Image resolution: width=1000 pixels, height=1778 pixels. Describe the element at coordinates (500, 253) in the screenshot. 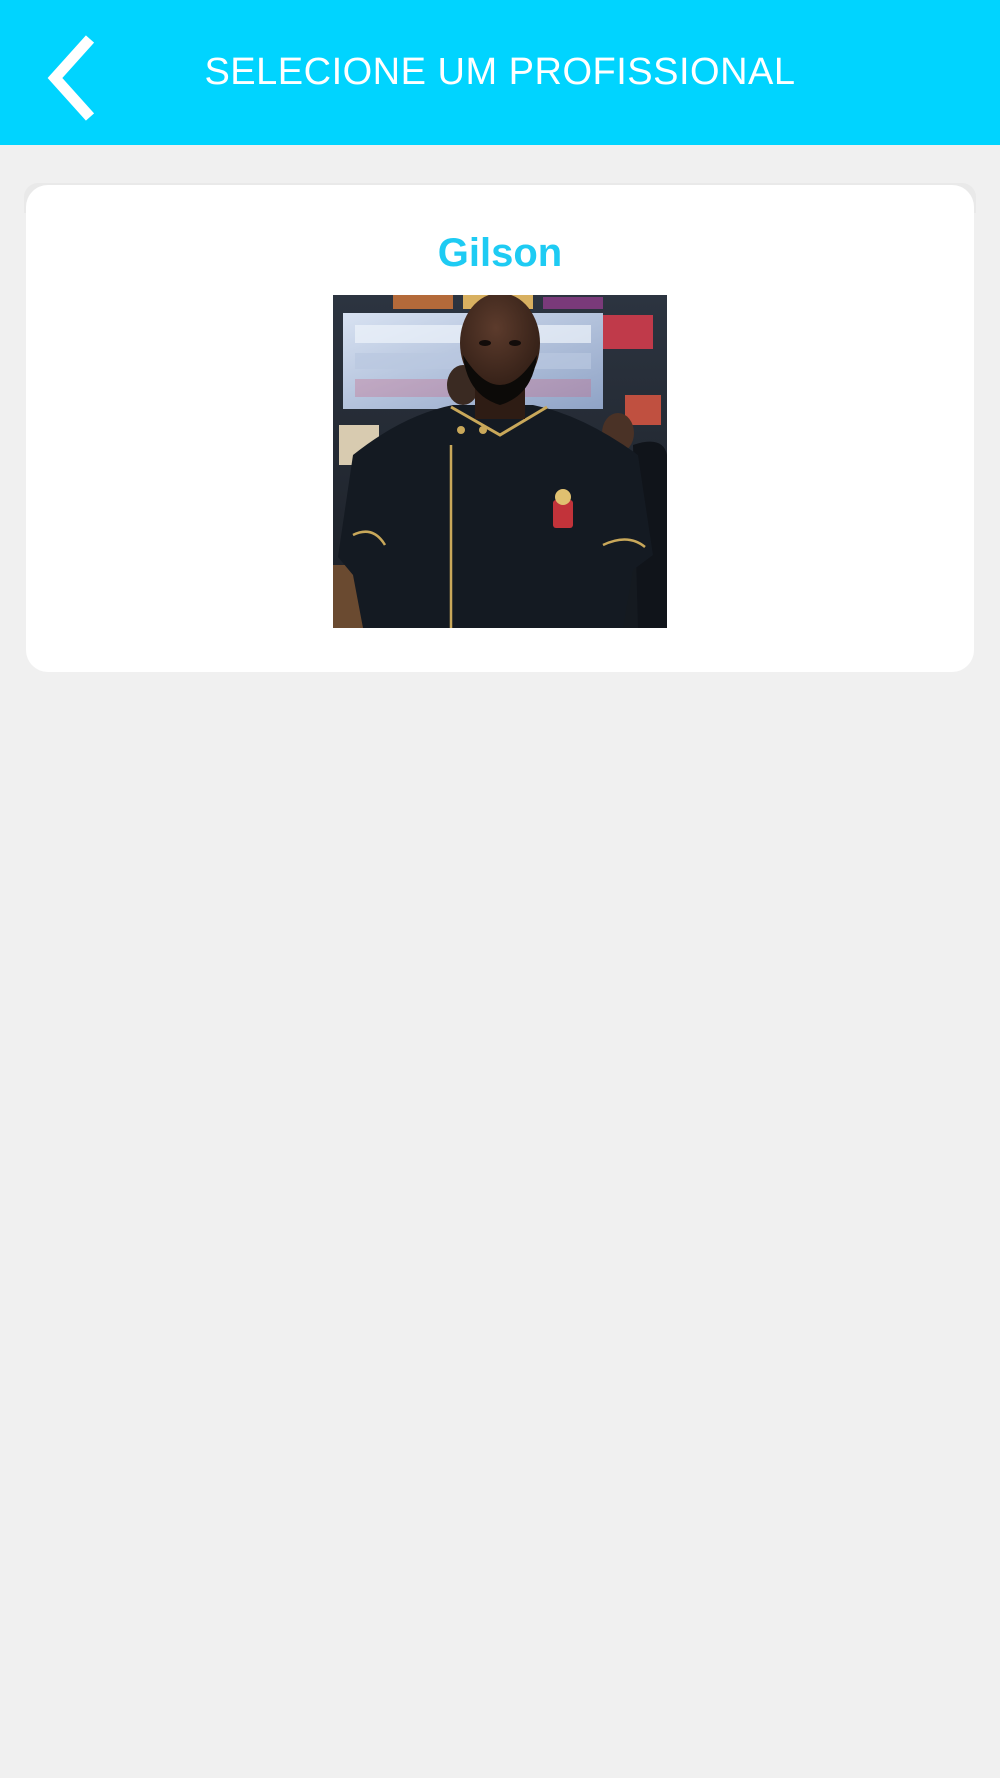

I see `professional-name: Gilson` at that location.